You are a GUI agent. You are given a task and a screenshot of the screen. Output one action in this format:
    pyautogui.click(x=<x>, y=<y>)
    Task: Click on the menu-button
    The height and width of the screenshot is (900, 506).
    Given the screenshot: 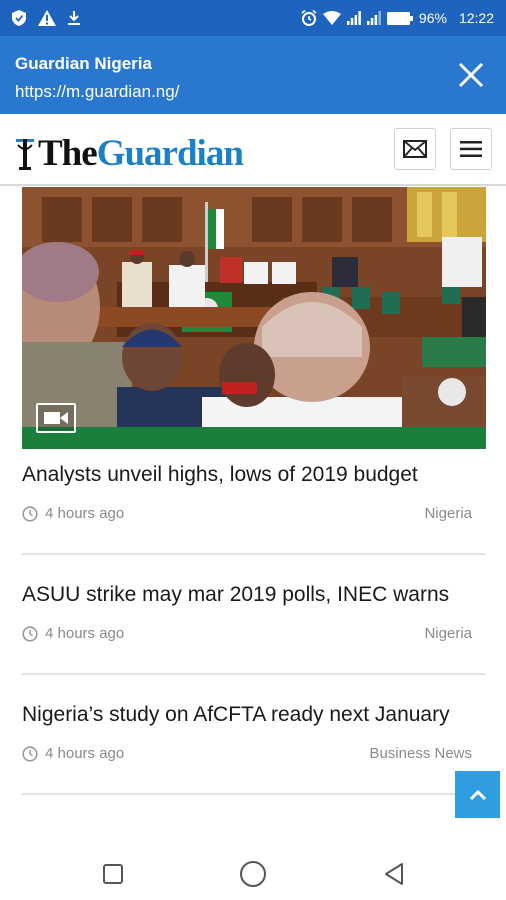 What is the action you would take?
    pyautogui.click(x=471, y=149)
    